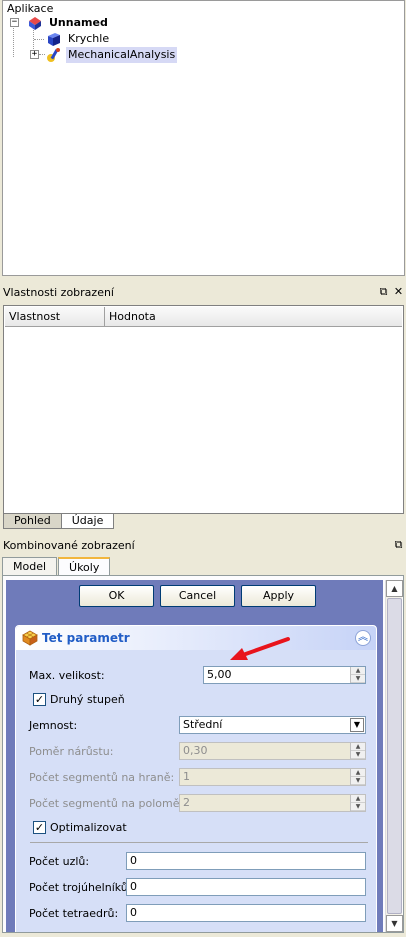 Image resolution: width=406 pixels, height=937 pixels. What do you see at coordinates (54, 39) in the screenshot?
I see `cube-icon` at bounding box center [54, 39].